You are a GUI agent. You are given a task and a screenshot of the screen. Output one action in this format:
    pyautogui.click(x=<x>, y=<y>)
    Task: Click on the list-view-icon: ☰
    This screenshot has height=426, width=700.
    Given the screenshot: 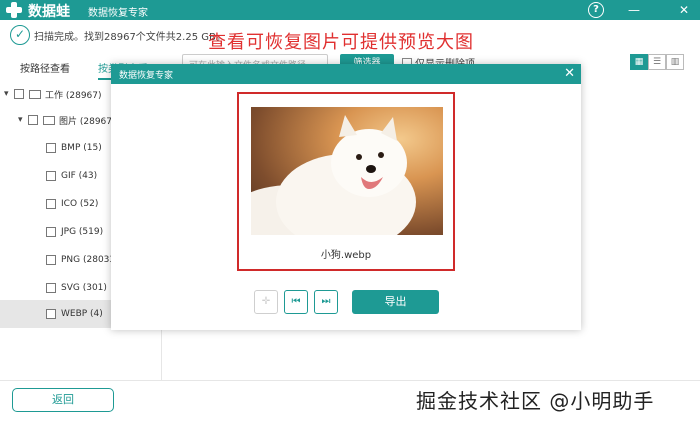 What is the action you would take?
    pyautogui.click(x=657, y=62)
    